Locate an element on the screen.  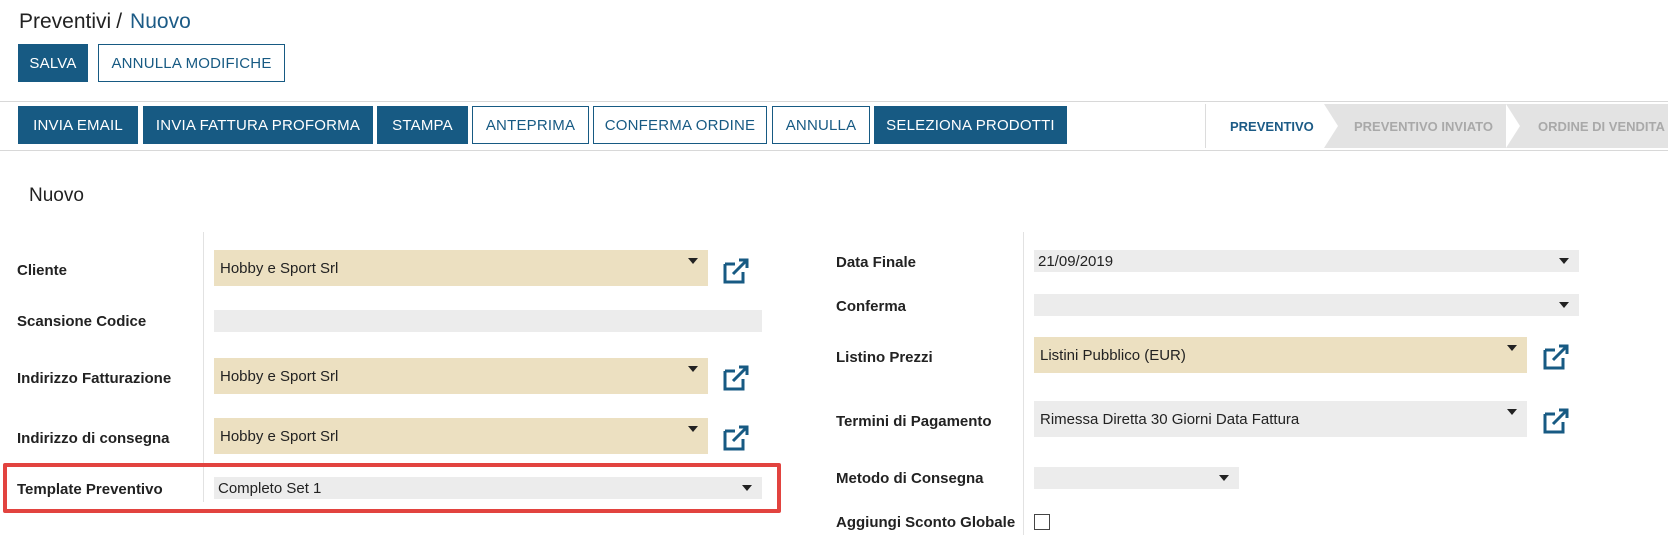
sconto-globale-checkbox is located at coordinates (1042, 522).